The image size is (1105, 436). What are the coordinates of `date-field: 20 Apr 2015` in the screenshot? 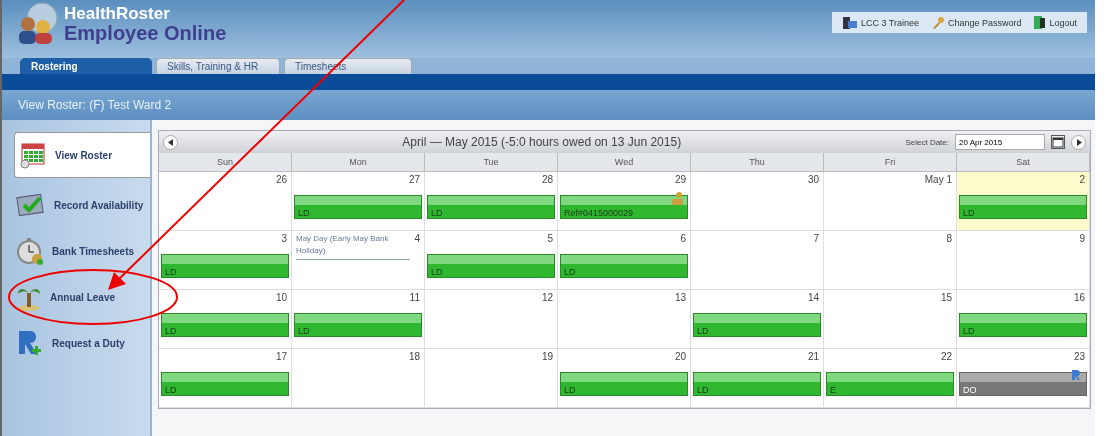 It's located at (1000, 142).